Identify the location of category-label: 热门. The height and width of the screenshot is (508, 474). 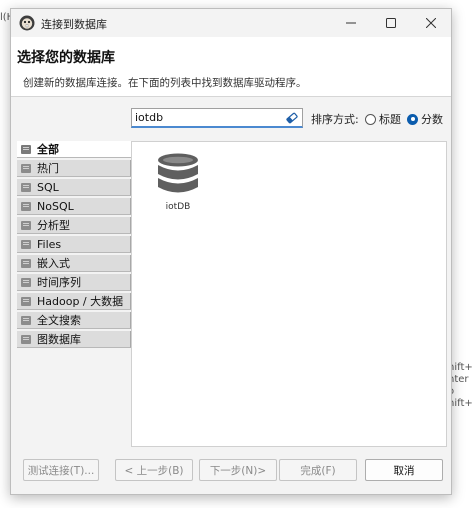
(48, 168).